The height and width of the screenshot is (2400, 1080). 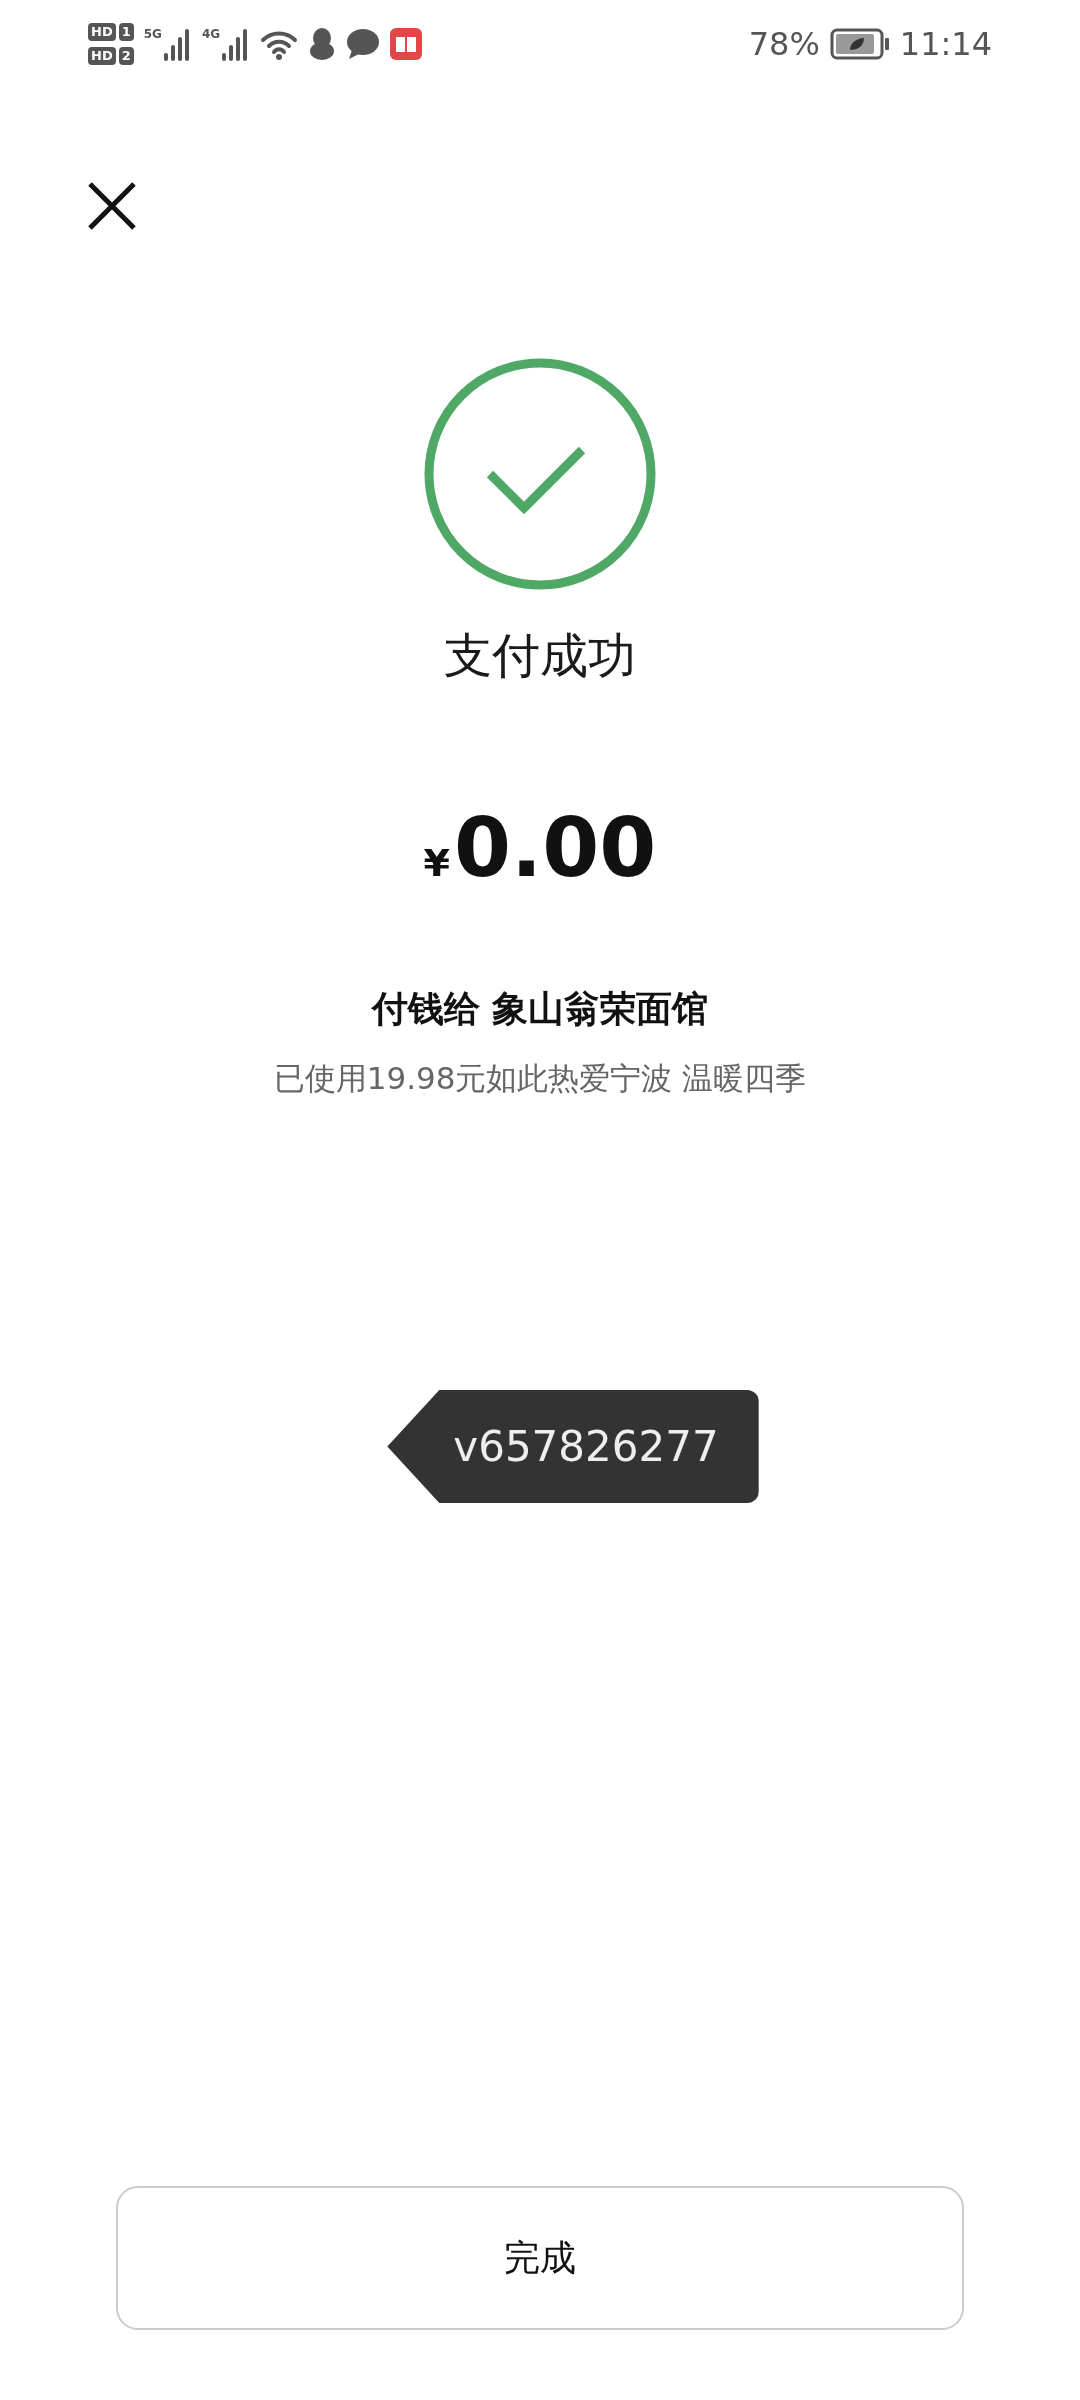 I want to click on book-icon, so click(x=406, y=44).